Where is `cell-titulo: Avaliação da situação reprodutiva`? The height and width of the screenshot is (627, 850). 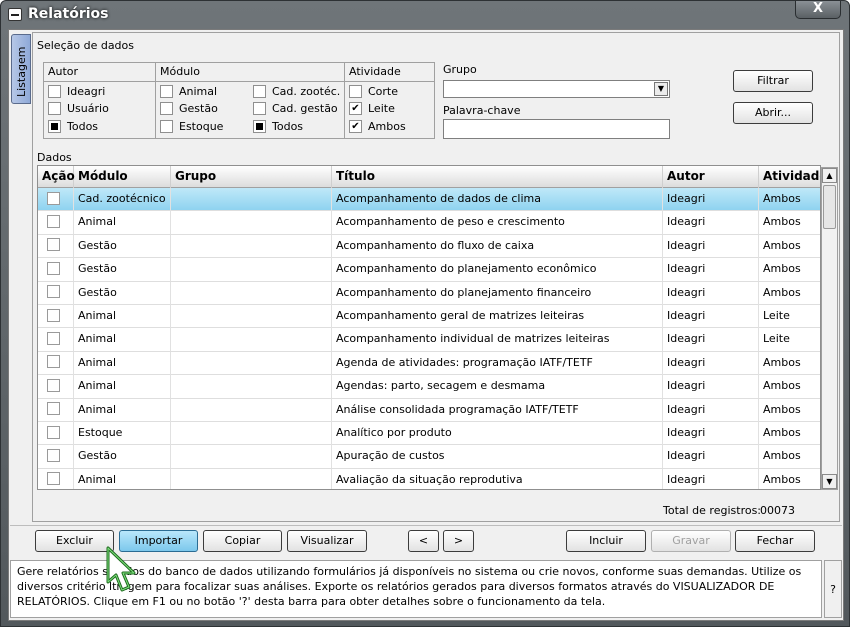 cell-titulo: Avaliação da situação reprodutiva is located at coordinates (497, 478).